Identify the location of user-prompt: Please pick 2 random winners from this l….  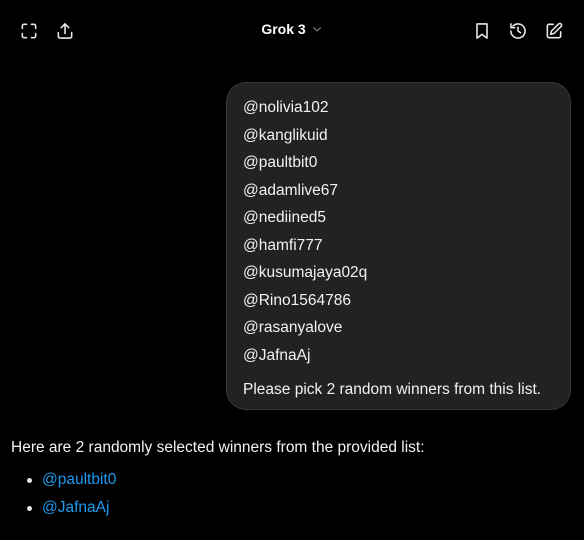
(392, 389).